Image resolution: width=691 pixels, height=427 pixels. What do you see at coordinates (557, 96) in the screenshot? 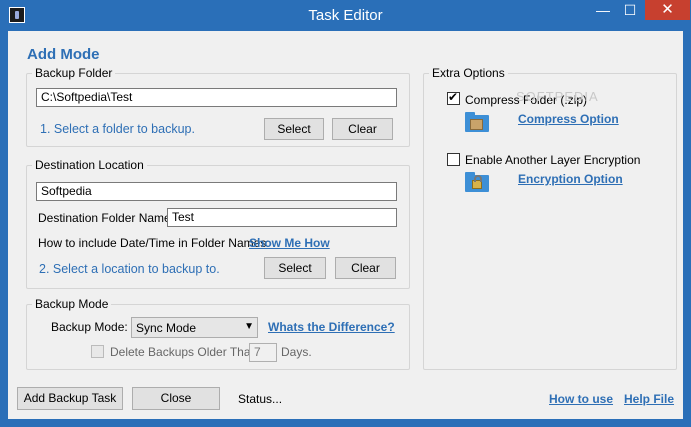
I see `softpedia-watermark: SOFTPEDIA` at bounding box center [557, 96].